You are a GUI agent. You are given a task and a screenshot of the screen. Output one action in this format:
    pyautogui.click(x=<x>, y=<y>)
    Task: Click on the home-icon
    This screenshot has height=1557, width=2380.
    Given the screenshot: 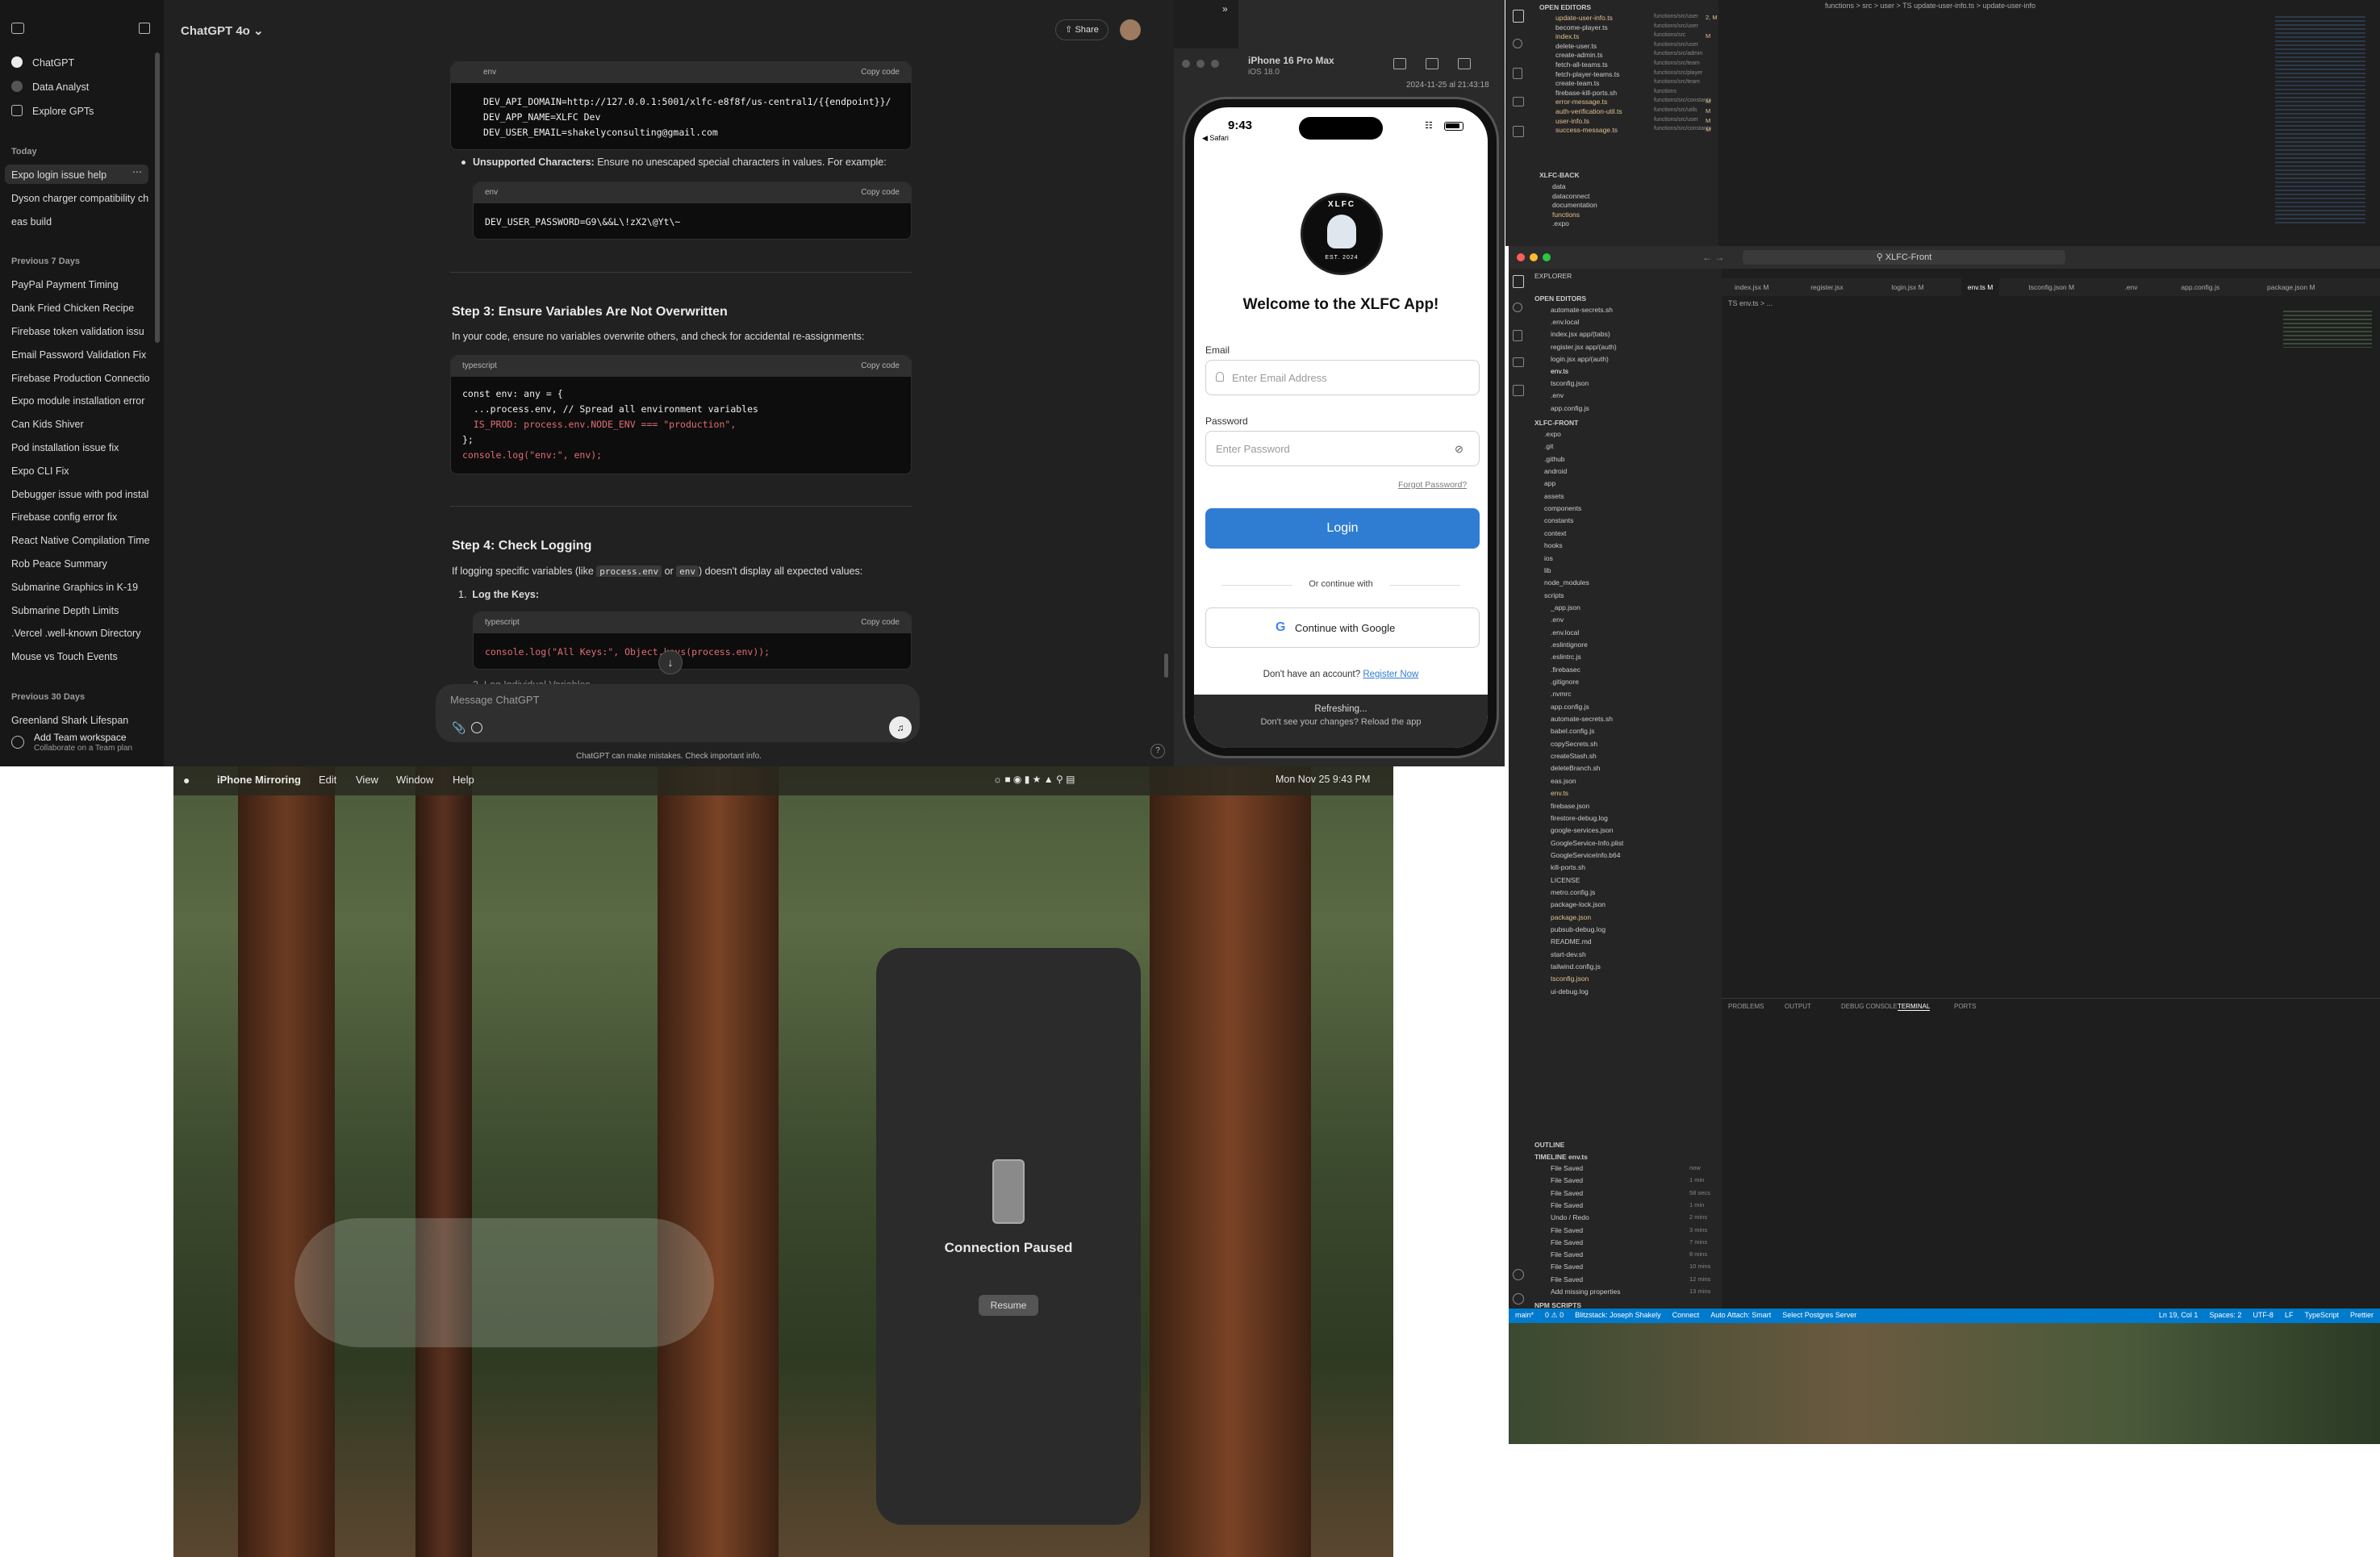 What is the action you would take?
    pyautogui.click(x=1399, y=64)
    